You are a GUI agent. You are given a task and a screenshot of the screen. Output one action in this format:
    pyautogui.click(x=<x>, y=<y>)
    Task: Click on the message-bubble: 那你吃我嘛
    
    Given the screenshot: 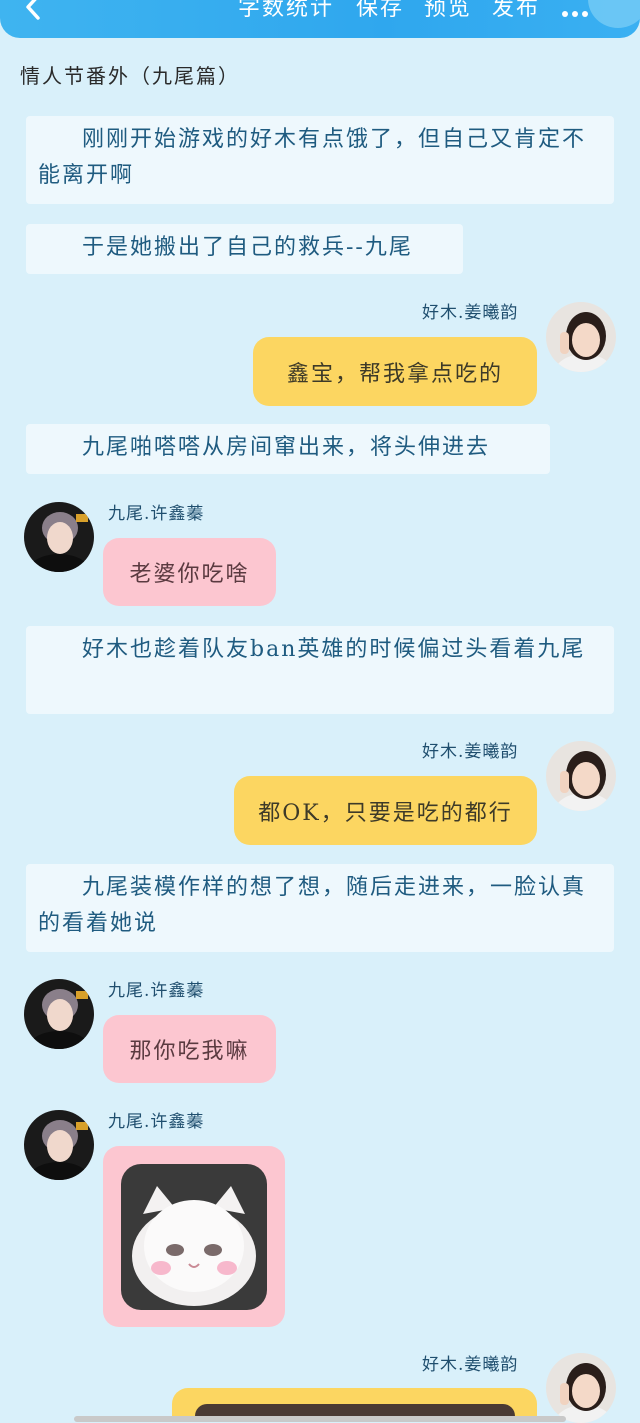 What is the action you would take?
    pyautogui.click(x=189, y=1049)
    